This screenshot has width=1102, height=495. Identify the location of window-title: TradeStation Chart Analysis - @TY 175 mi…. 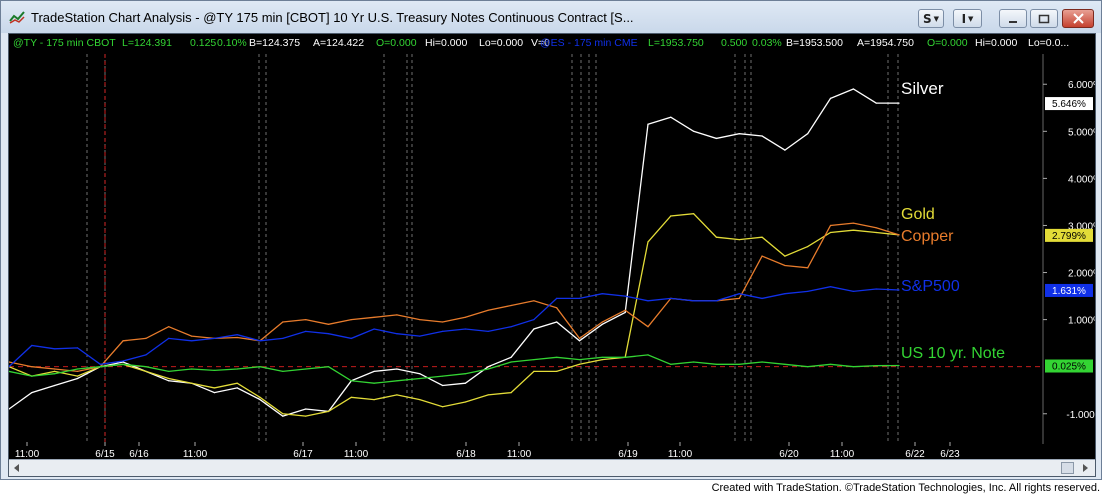
(332, 17).